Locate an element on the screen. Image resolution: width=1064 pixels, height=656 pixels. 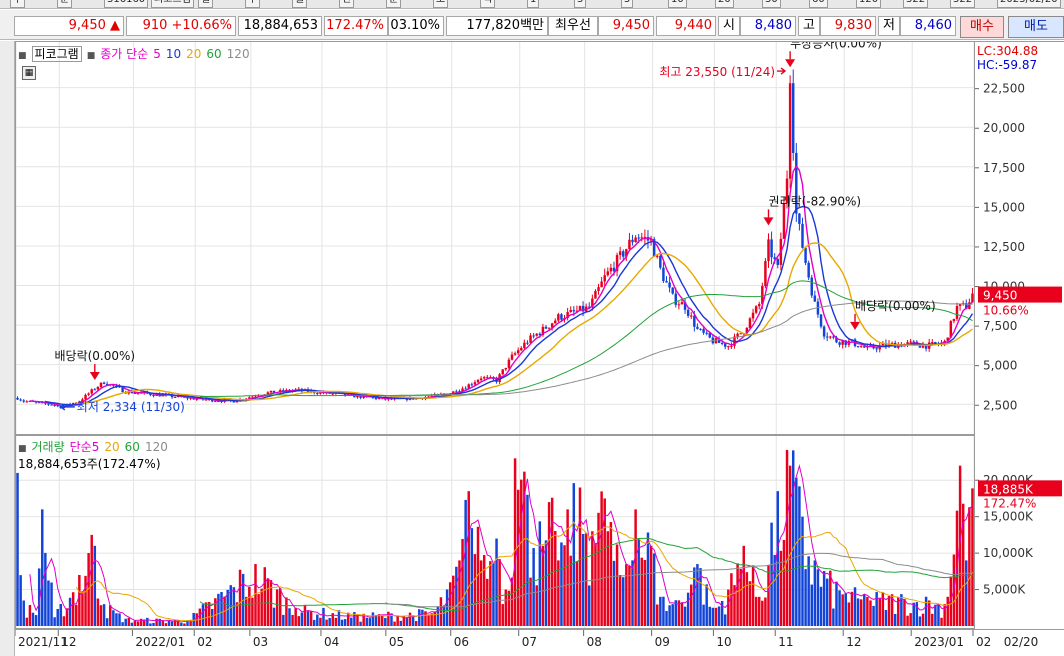
price-ma-10: 10 is located at coordinates (173, 54).